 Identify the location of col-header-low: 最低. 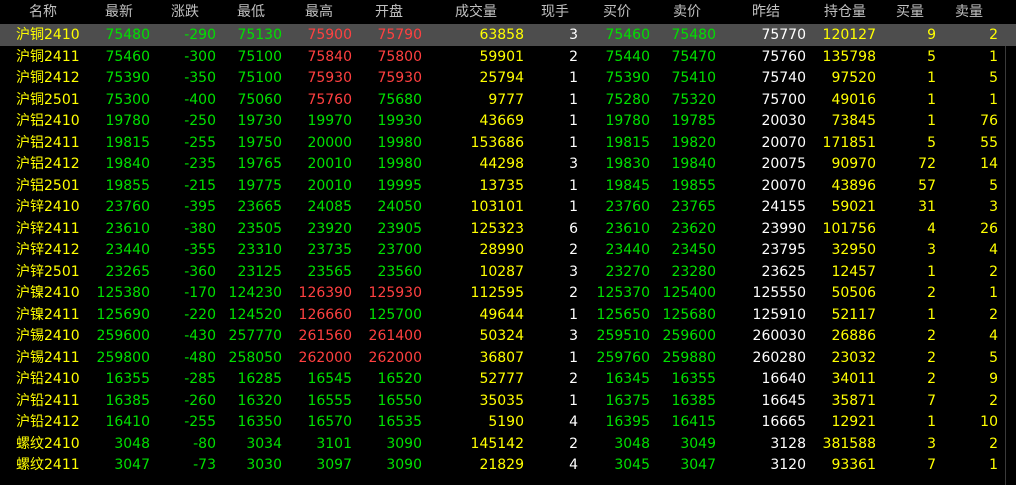
(251, 12).